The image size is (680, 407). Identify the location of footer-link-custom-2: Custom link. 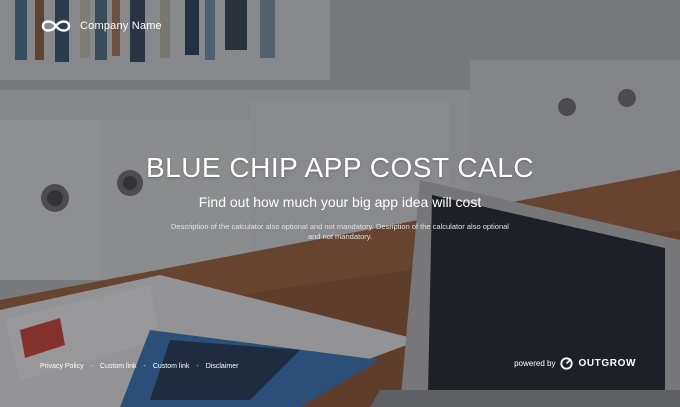
(171, 366).